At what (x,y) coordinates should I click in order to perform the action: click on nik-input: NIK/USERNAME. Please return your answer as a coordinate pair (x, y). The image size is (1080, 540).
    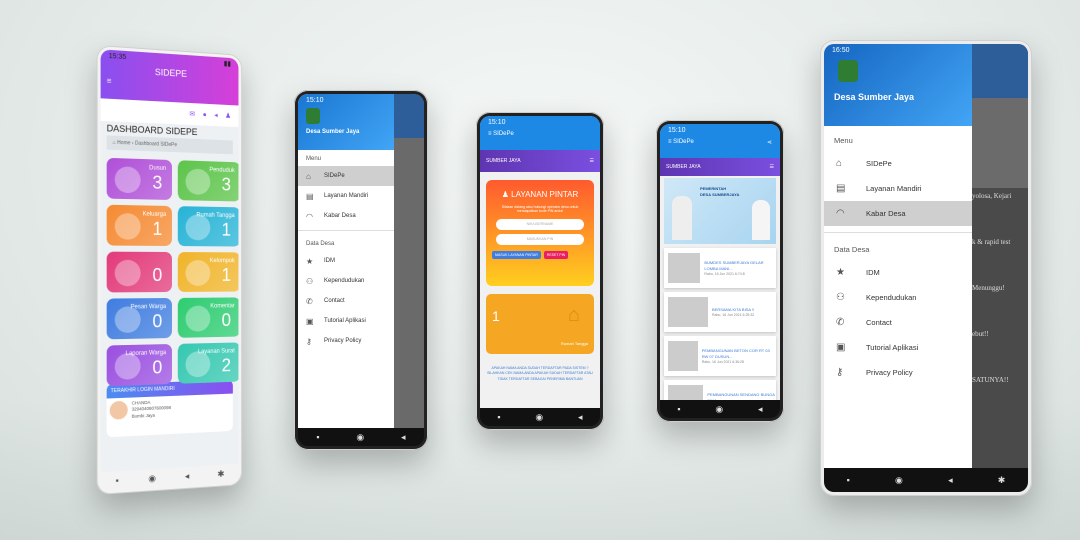
    Looking at the image, I should click on (540, 224).